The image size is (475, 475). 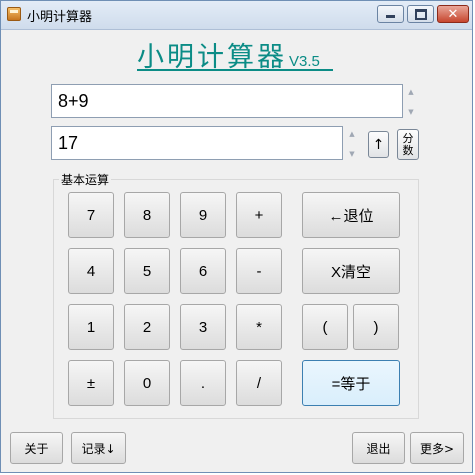 I want to click on brand-title: 小明计算器 V3.5, so click(x=228, y=54).